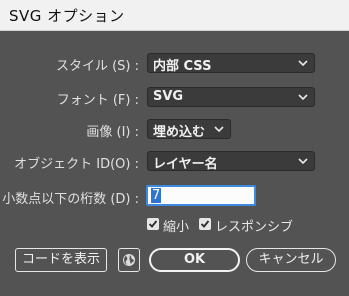 Image resolution: width=349 pixels, height=296 pixels. What do you see at coordinates (231, 97) in the screenshot?
I see `font-select: SVG` at bounding box center [231, 97].